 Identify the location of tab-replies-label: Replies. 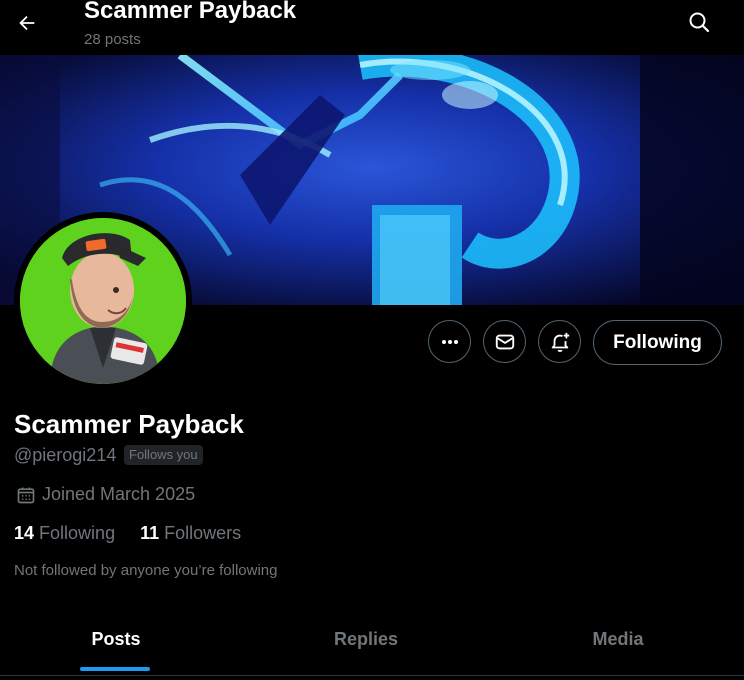
(366, 639).